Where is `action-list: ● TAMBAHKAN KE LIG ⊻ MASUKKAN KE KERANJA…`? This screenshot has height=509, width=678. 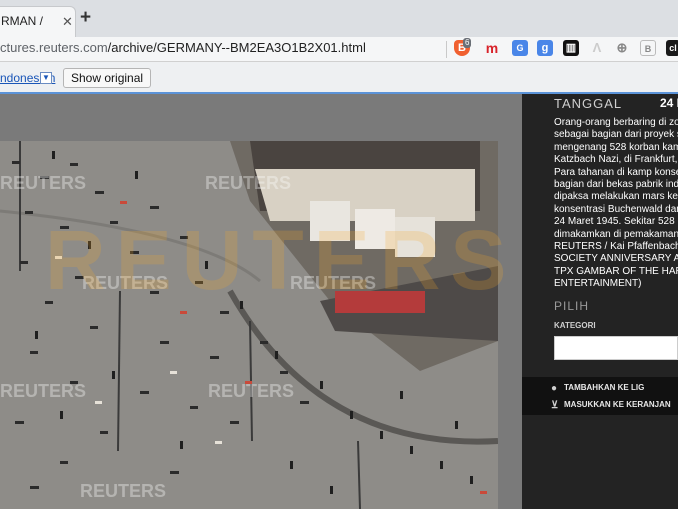 action-list: ● TAMBAHKAN KE LIG ⊻ MASUKKAN KE KERANJA… is located at coordinates (600, 396).